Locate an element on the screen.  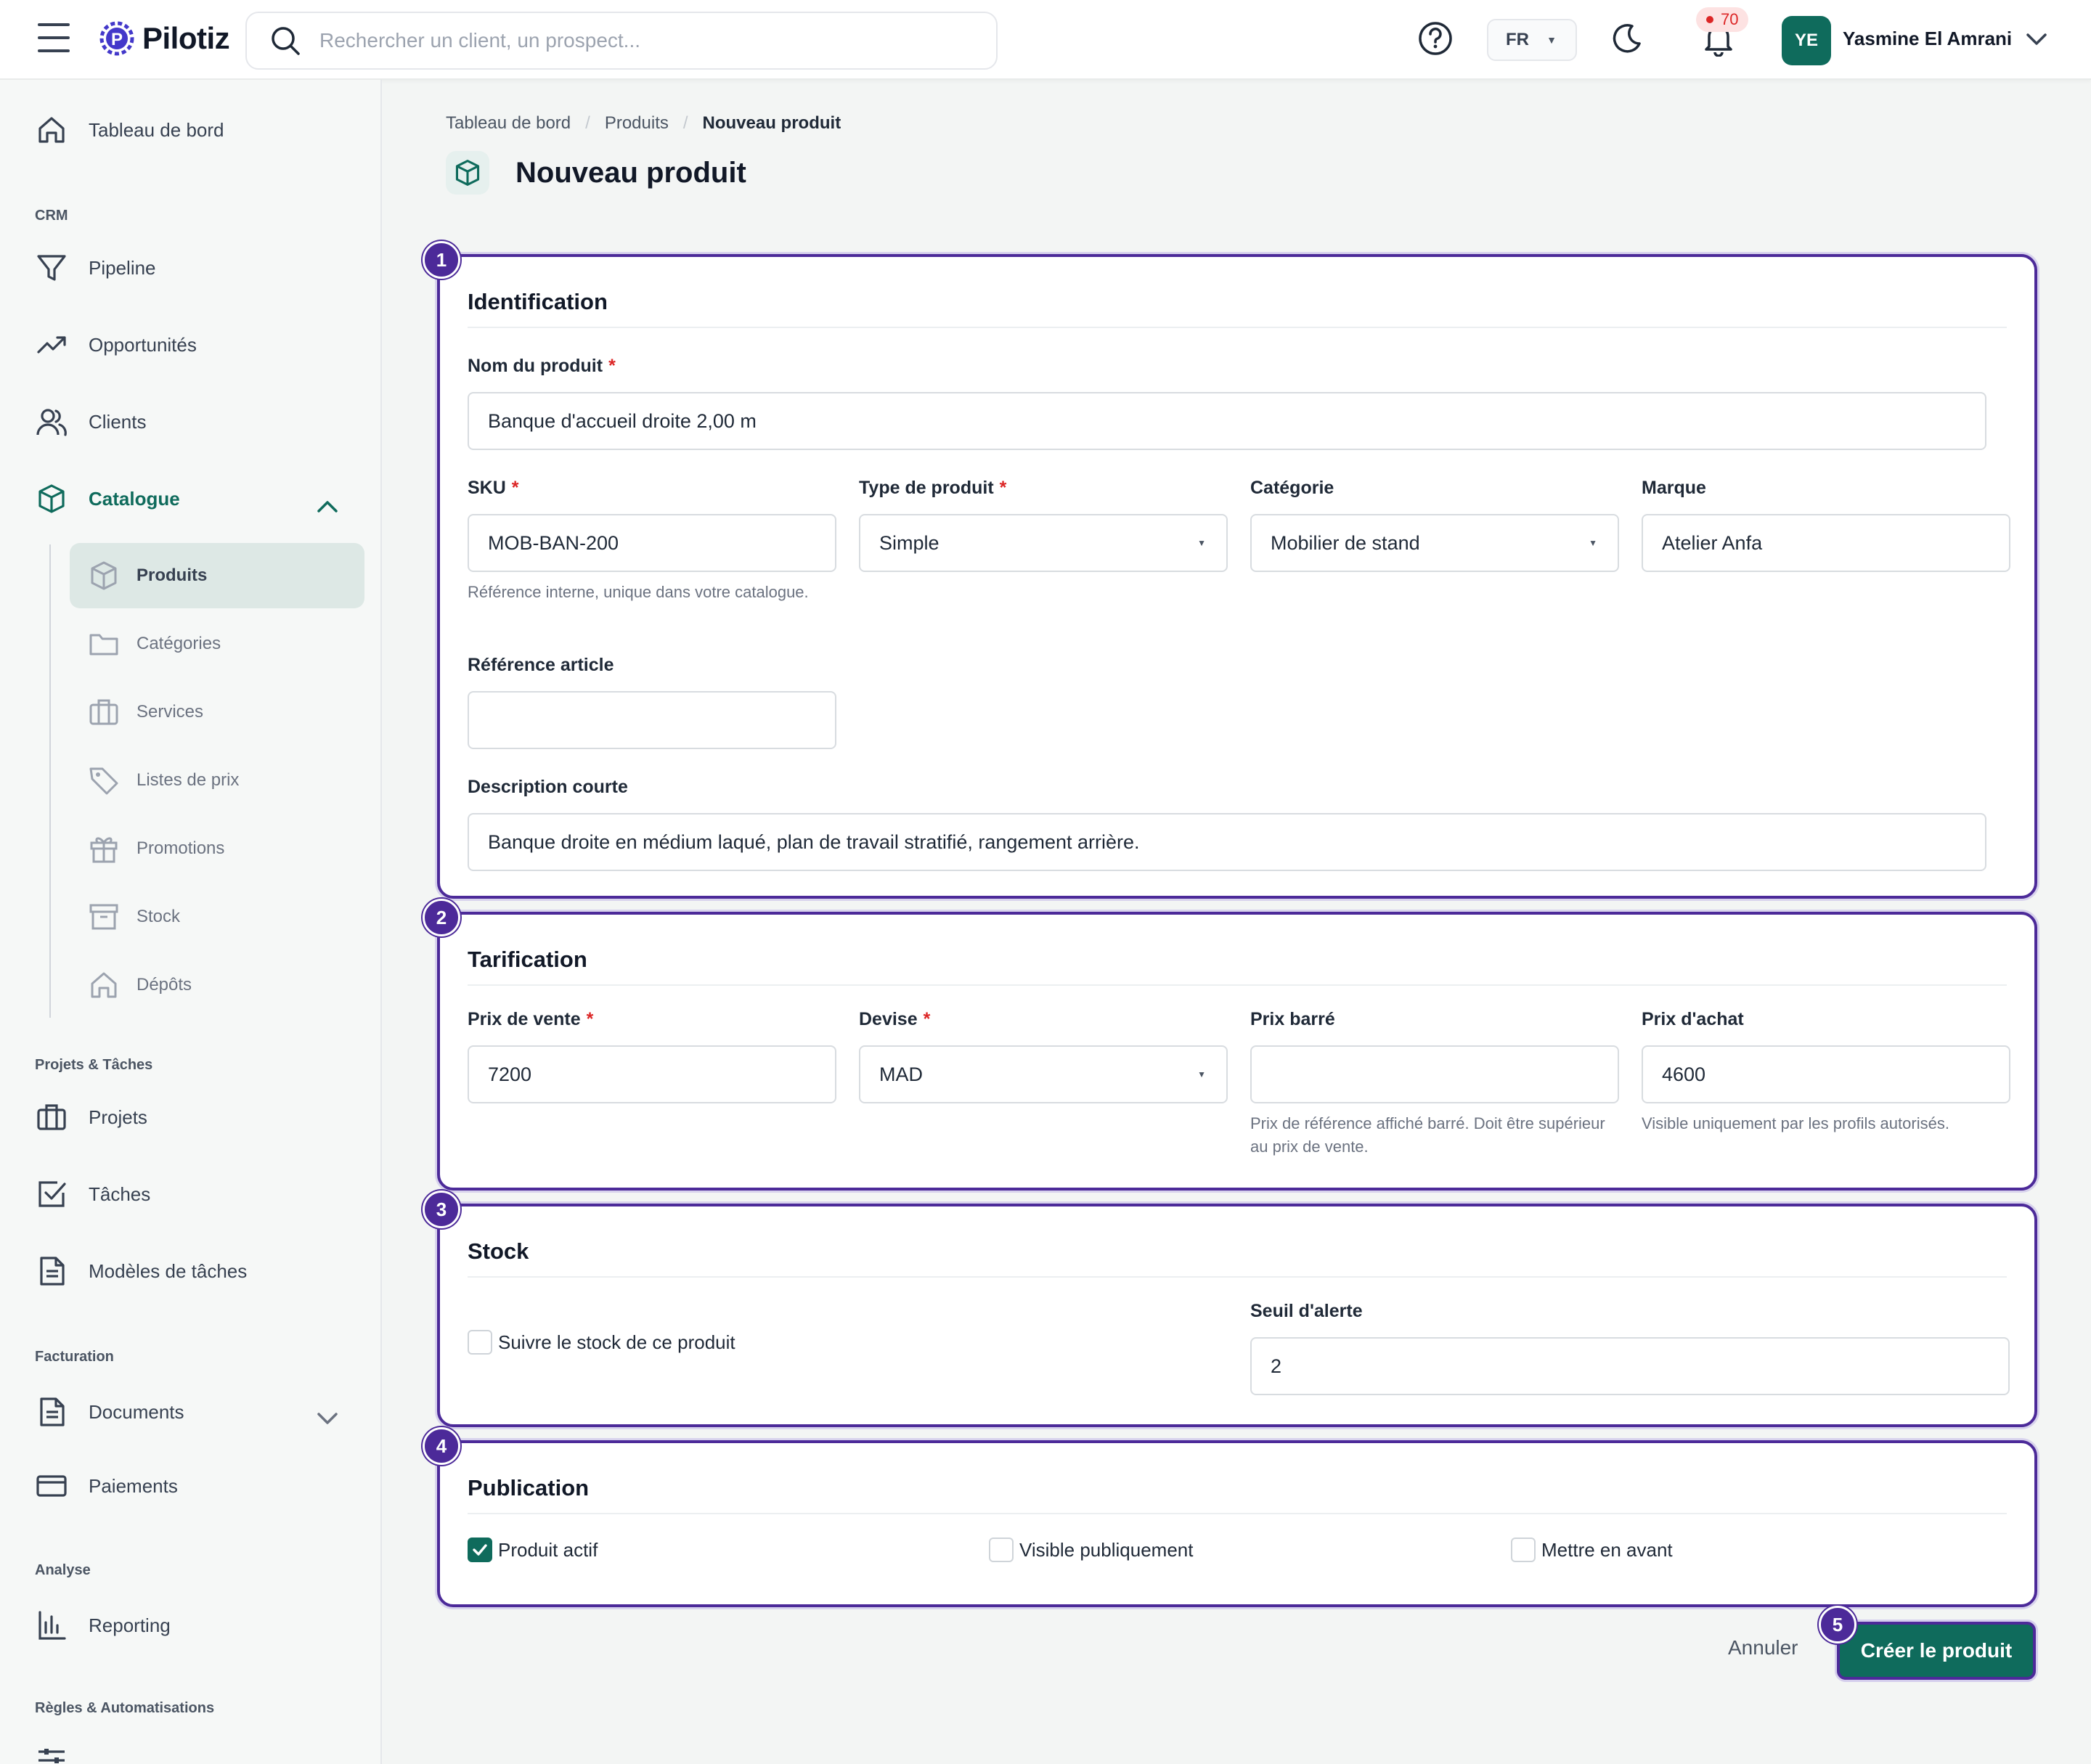
active-checkbox is located at coordinates (480, 1550).